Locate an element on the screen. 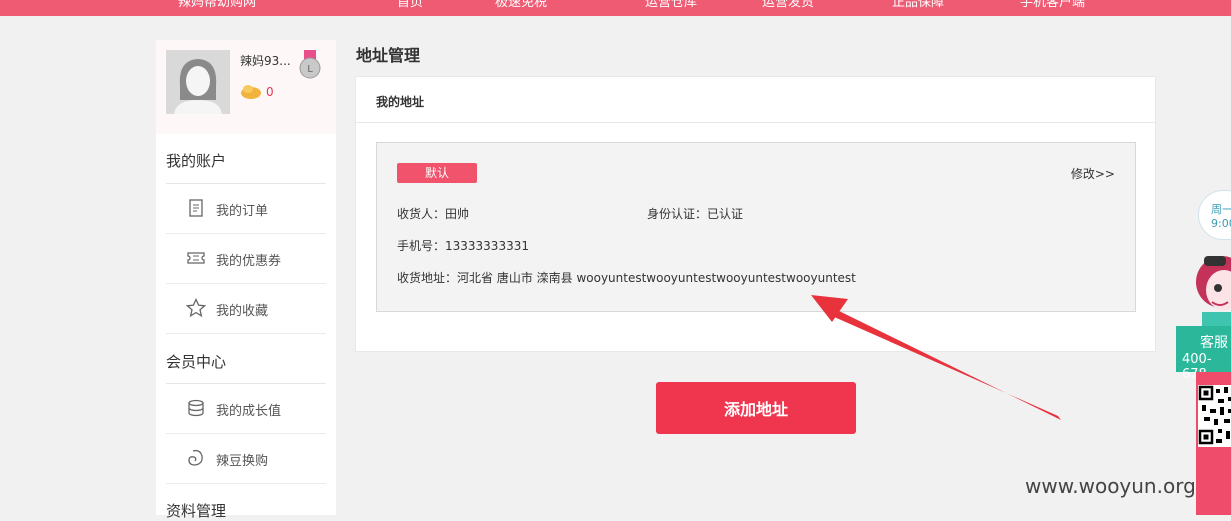  coupon-icon is located at coordinates (196, 258).